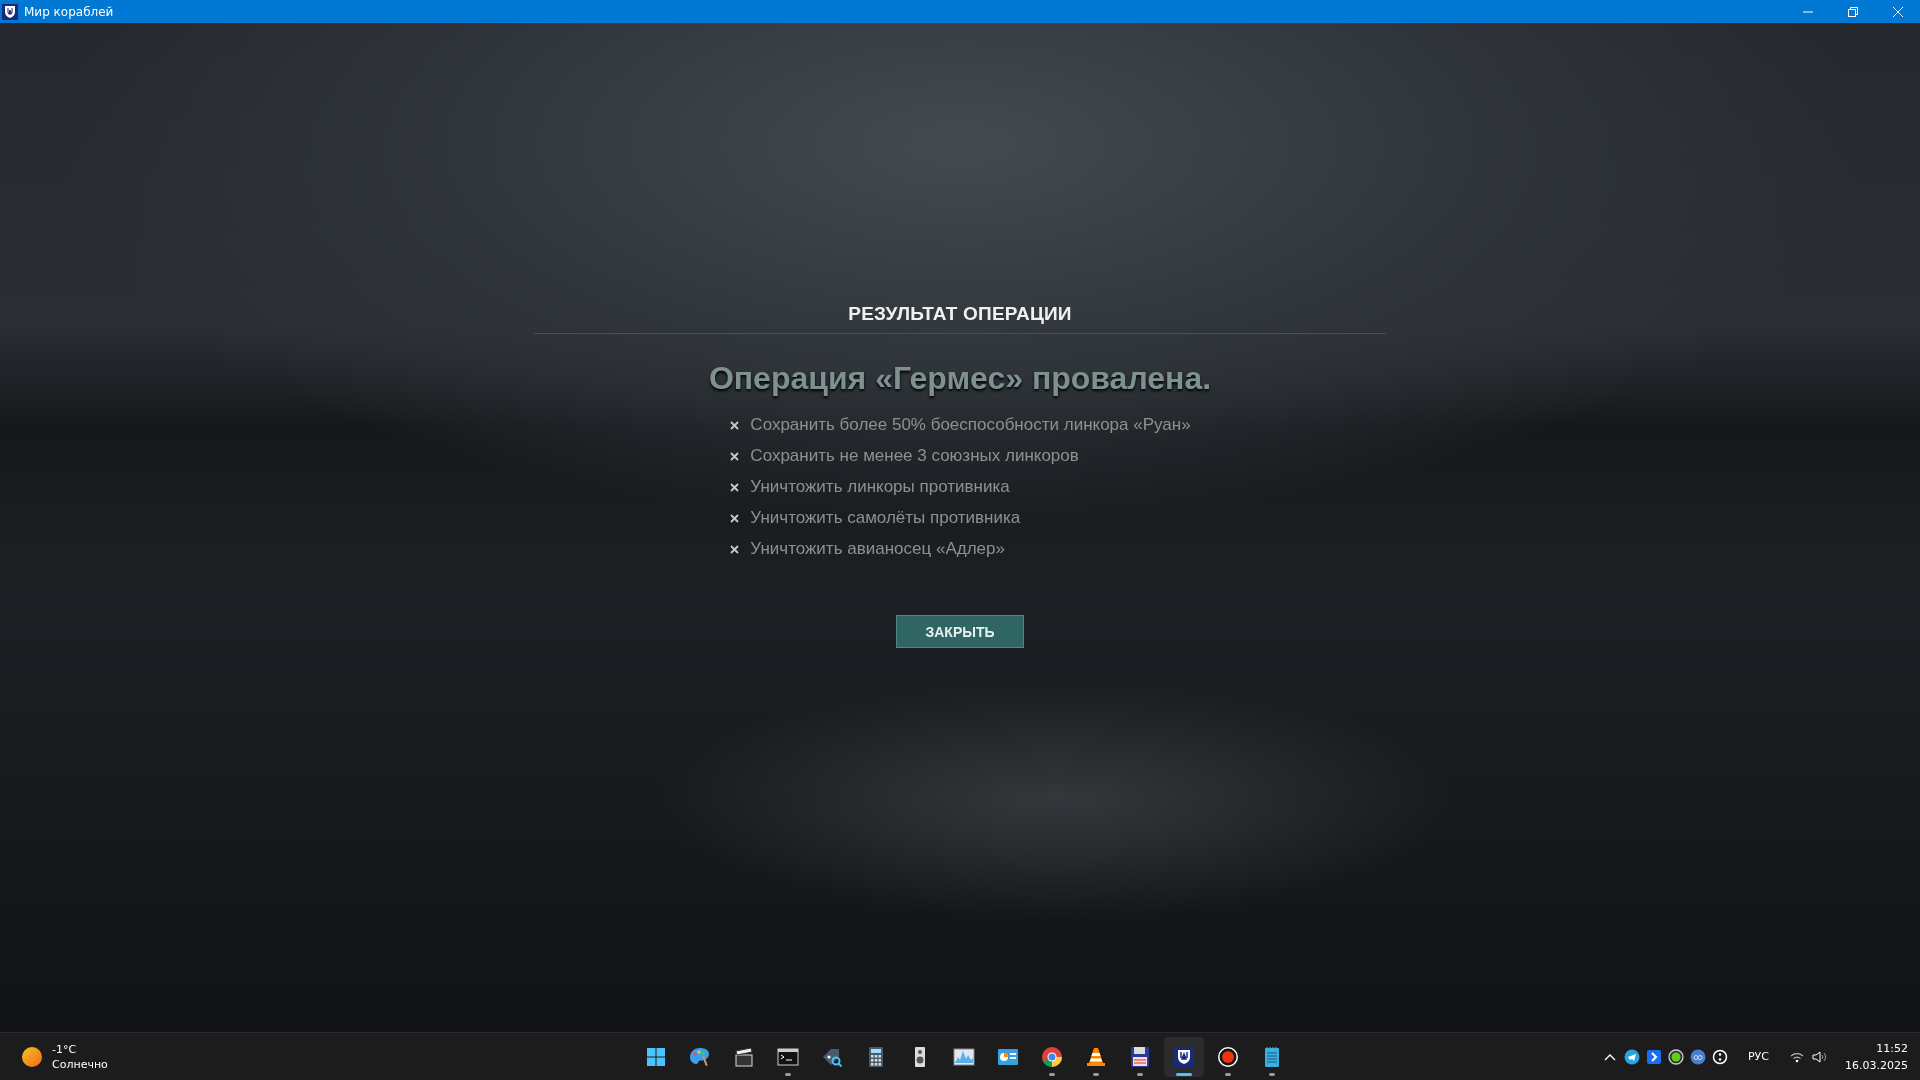 The image size is (1920, 1080). What do you see at coordinates (877, 549) in the screenshot?
I see `objective-text: Уничтожить авианосец «Адлер»` at bounding box center [877, 549].